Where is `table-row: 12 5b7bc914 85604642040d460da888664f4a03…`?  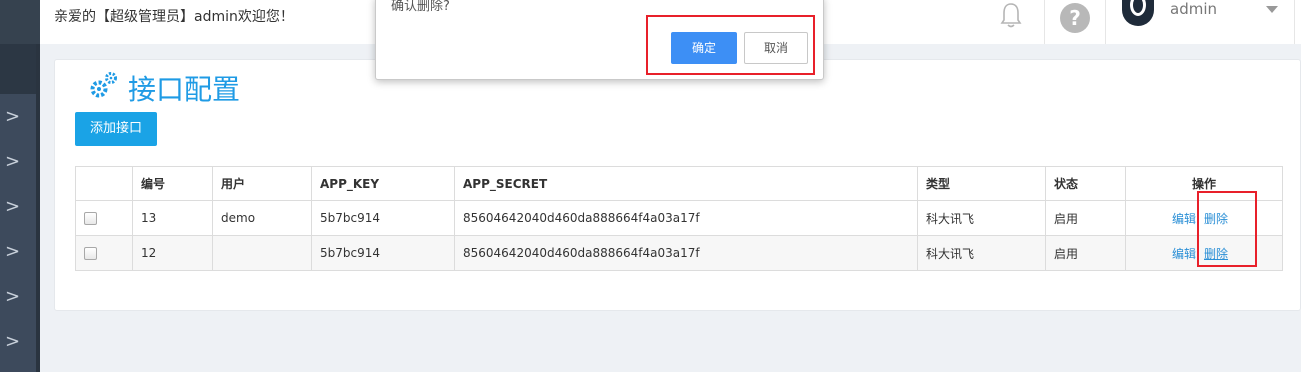 table-row: 12 5b7bc914 85604642040d460da888664f4a03… is located at coordinates (679, 253).